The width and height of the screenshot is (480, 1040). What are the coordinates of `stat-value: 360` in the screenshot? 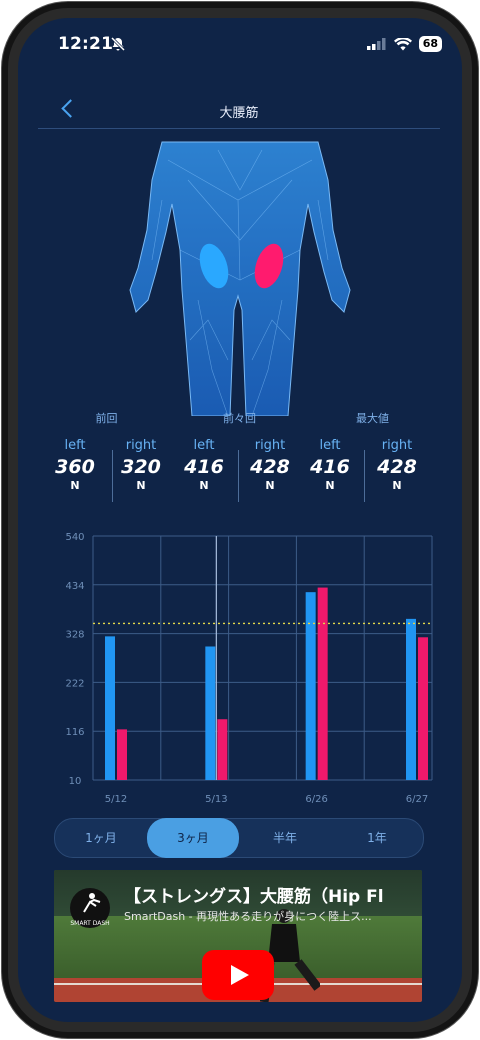 It's located at (75, 467).